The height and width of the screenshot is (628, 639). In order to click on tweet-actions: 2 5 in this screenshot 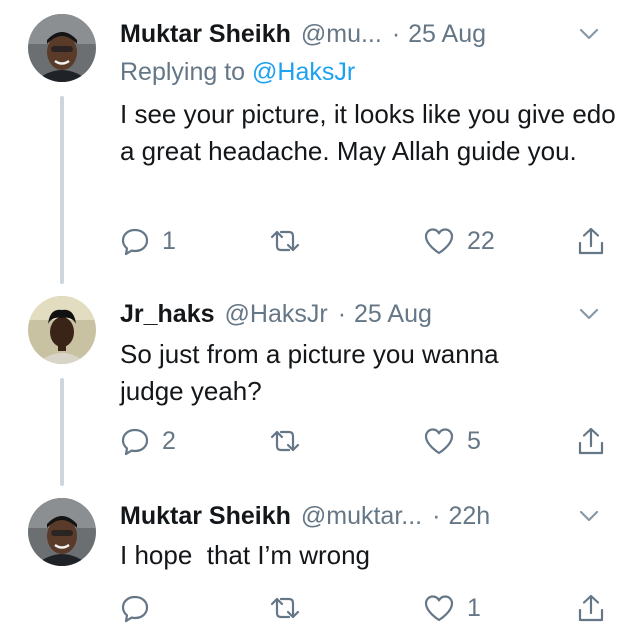, I will do `click(370, 441)`.